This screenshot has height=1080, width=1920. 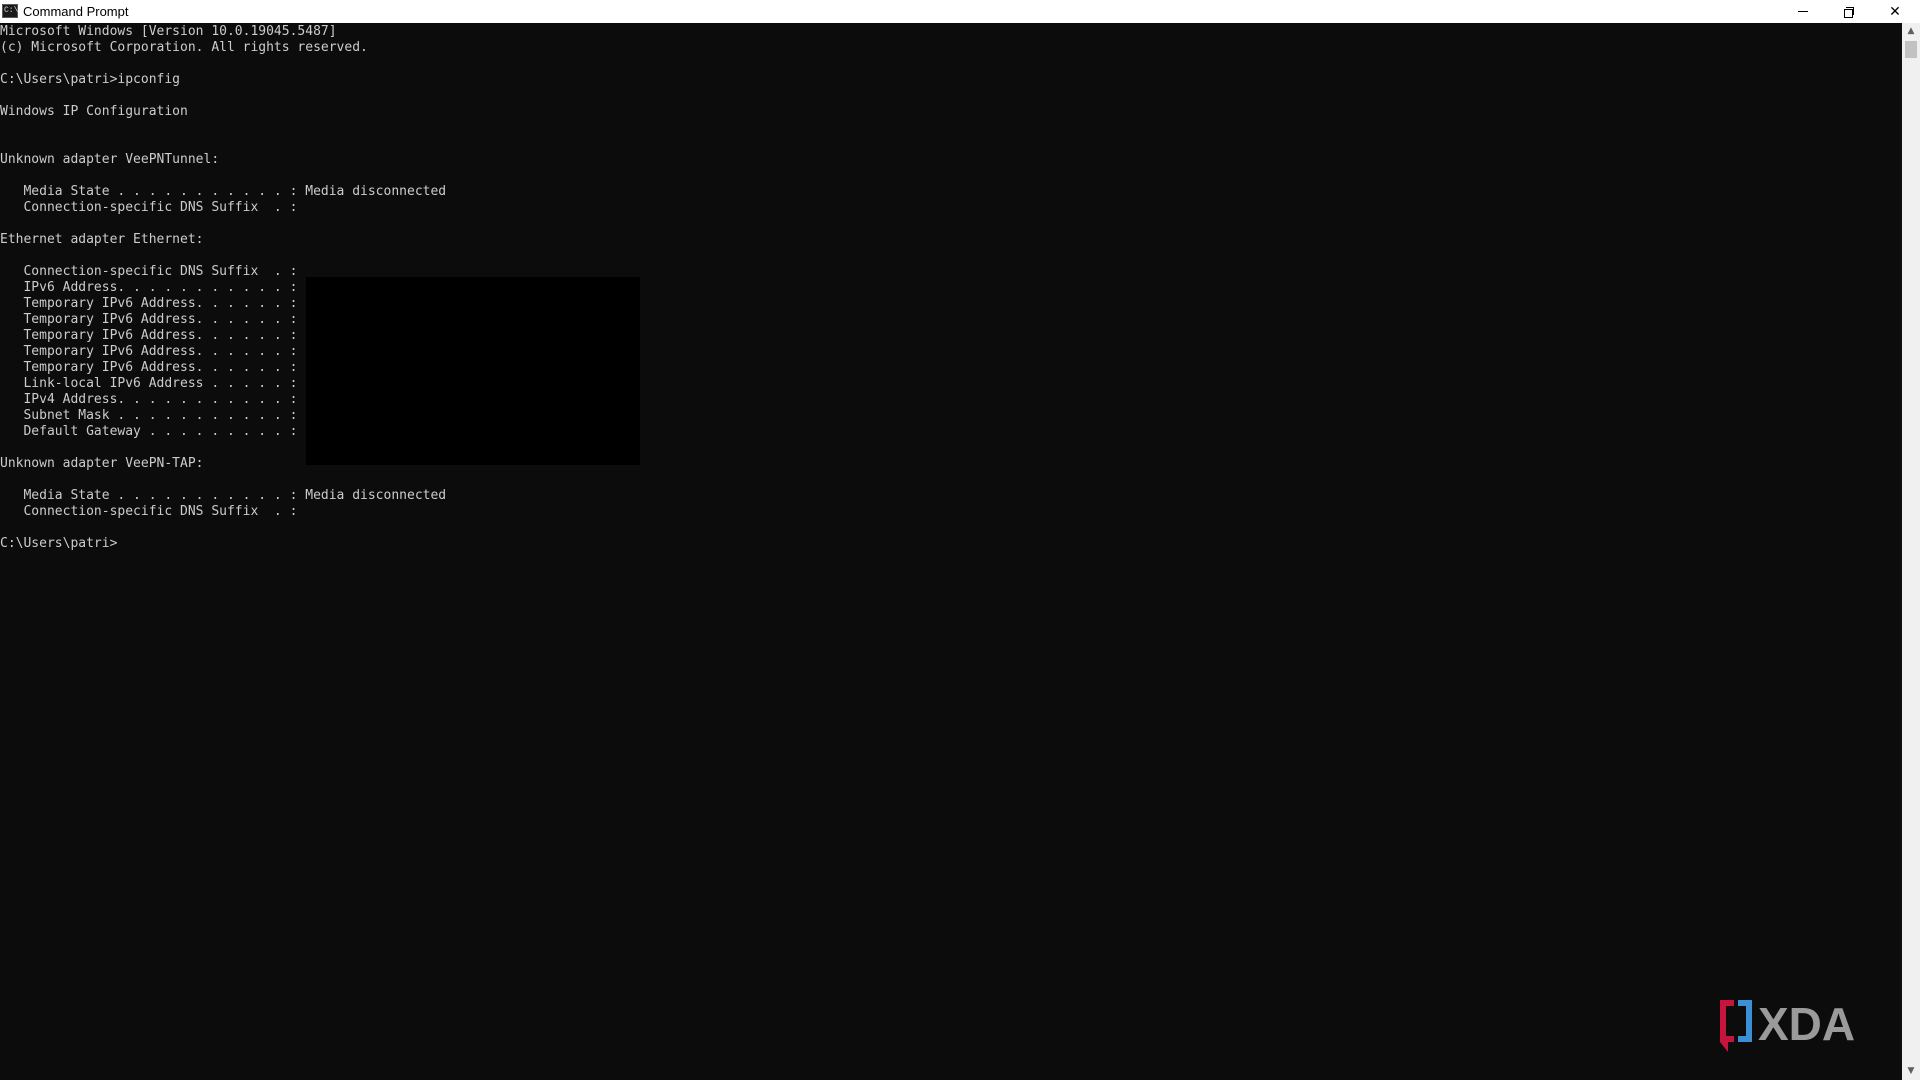 What do you see at coordinates (1911, 551) in the screenshot?
I see `vertical-scrollbar: ▲ ▼` at bounding box center [1911, 551].